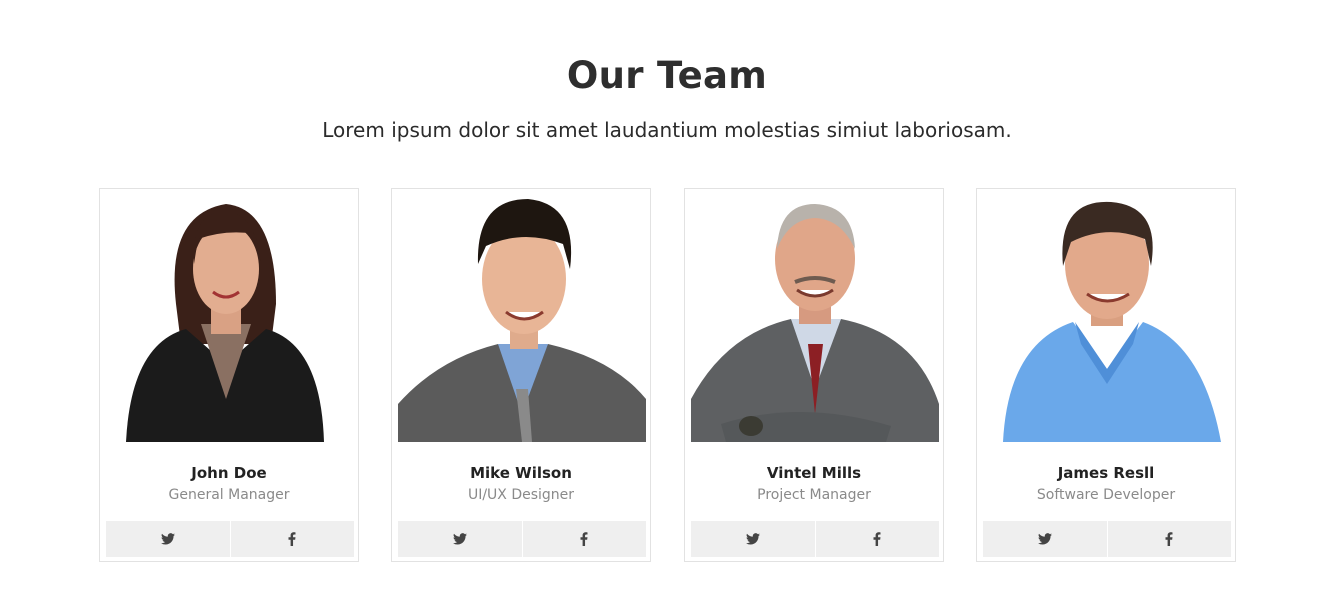  What do you see at coordinates (814, 473) in the screenshot?
I see `member-name: Vintel Mills` at bounding box center [814, 473].